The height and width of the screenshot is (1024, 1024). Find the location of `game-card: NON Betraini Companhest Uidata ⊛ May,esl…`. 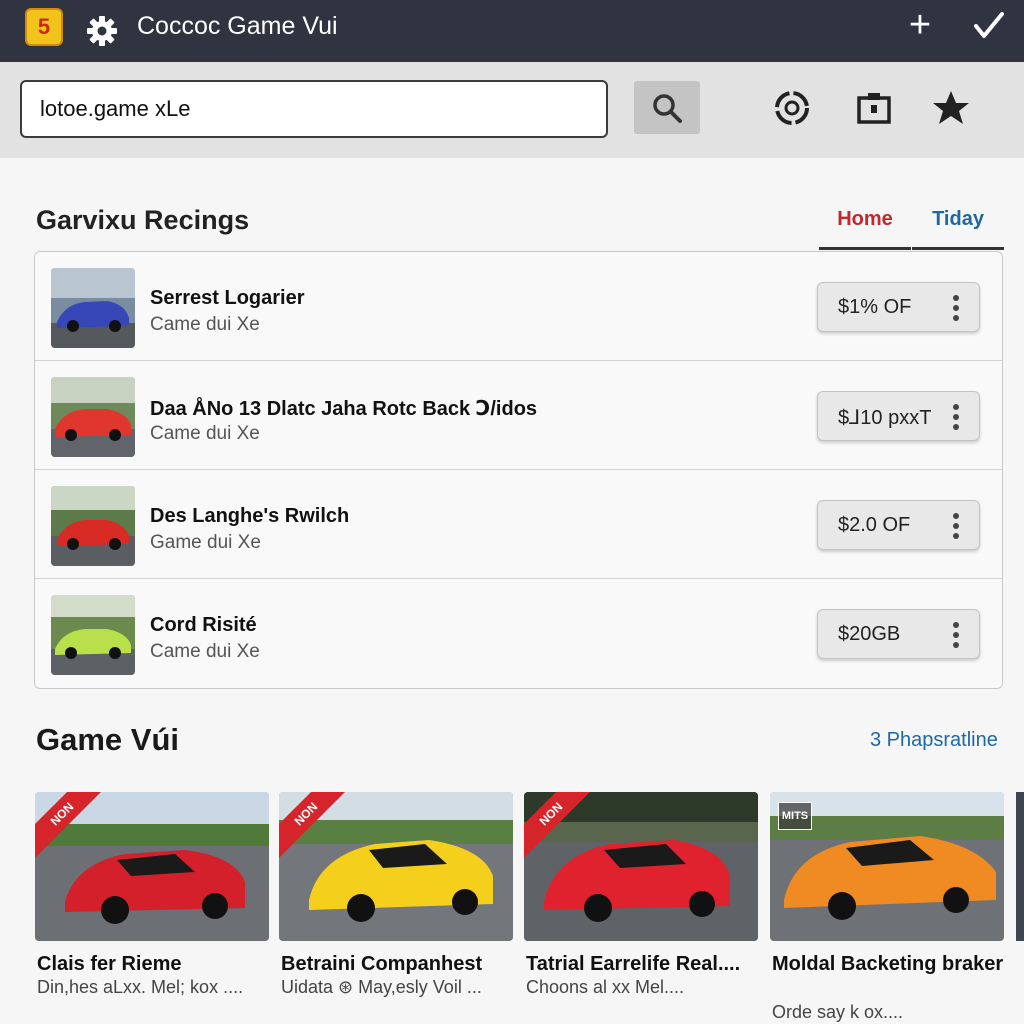

game-card: NON Betraini Companhest Uidata ⊛ May,esl… is located at coordinates (396, 894).